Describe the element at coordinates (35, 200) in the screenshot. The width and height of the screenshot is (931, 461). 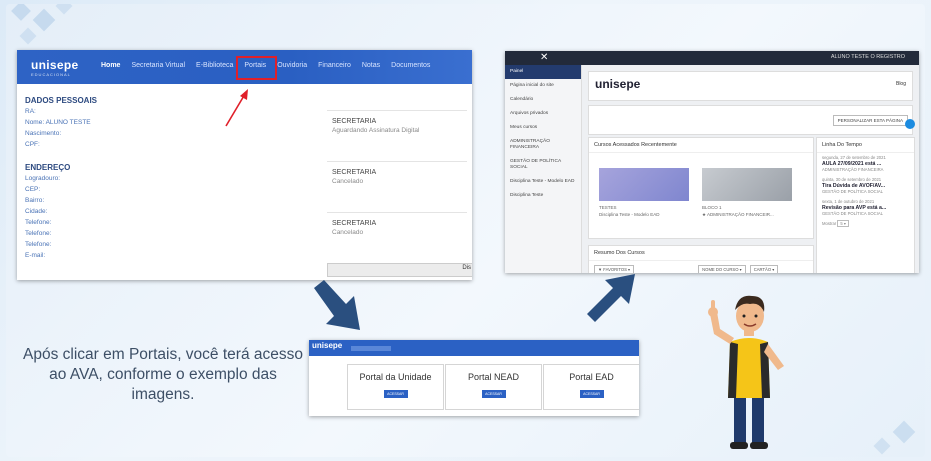
I see `address-row: Bairro:` at that location.